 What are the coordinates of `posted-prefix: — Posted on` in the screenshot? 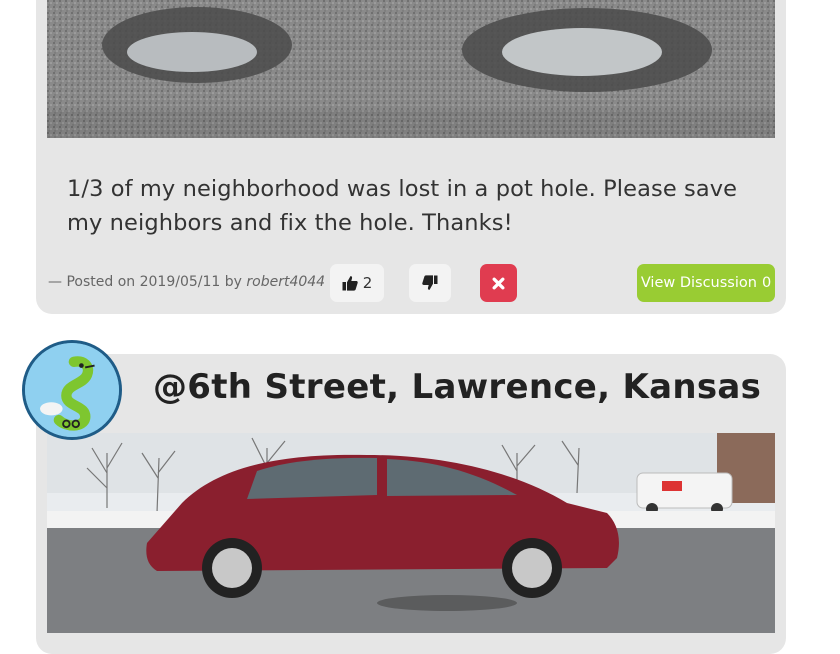 It's located at (92, 282).